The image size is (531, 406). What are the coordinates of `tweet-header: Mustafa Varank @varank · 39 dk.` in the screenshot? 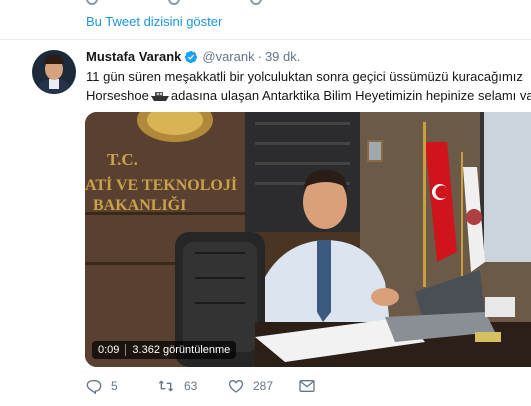 It's located at (193, 56).